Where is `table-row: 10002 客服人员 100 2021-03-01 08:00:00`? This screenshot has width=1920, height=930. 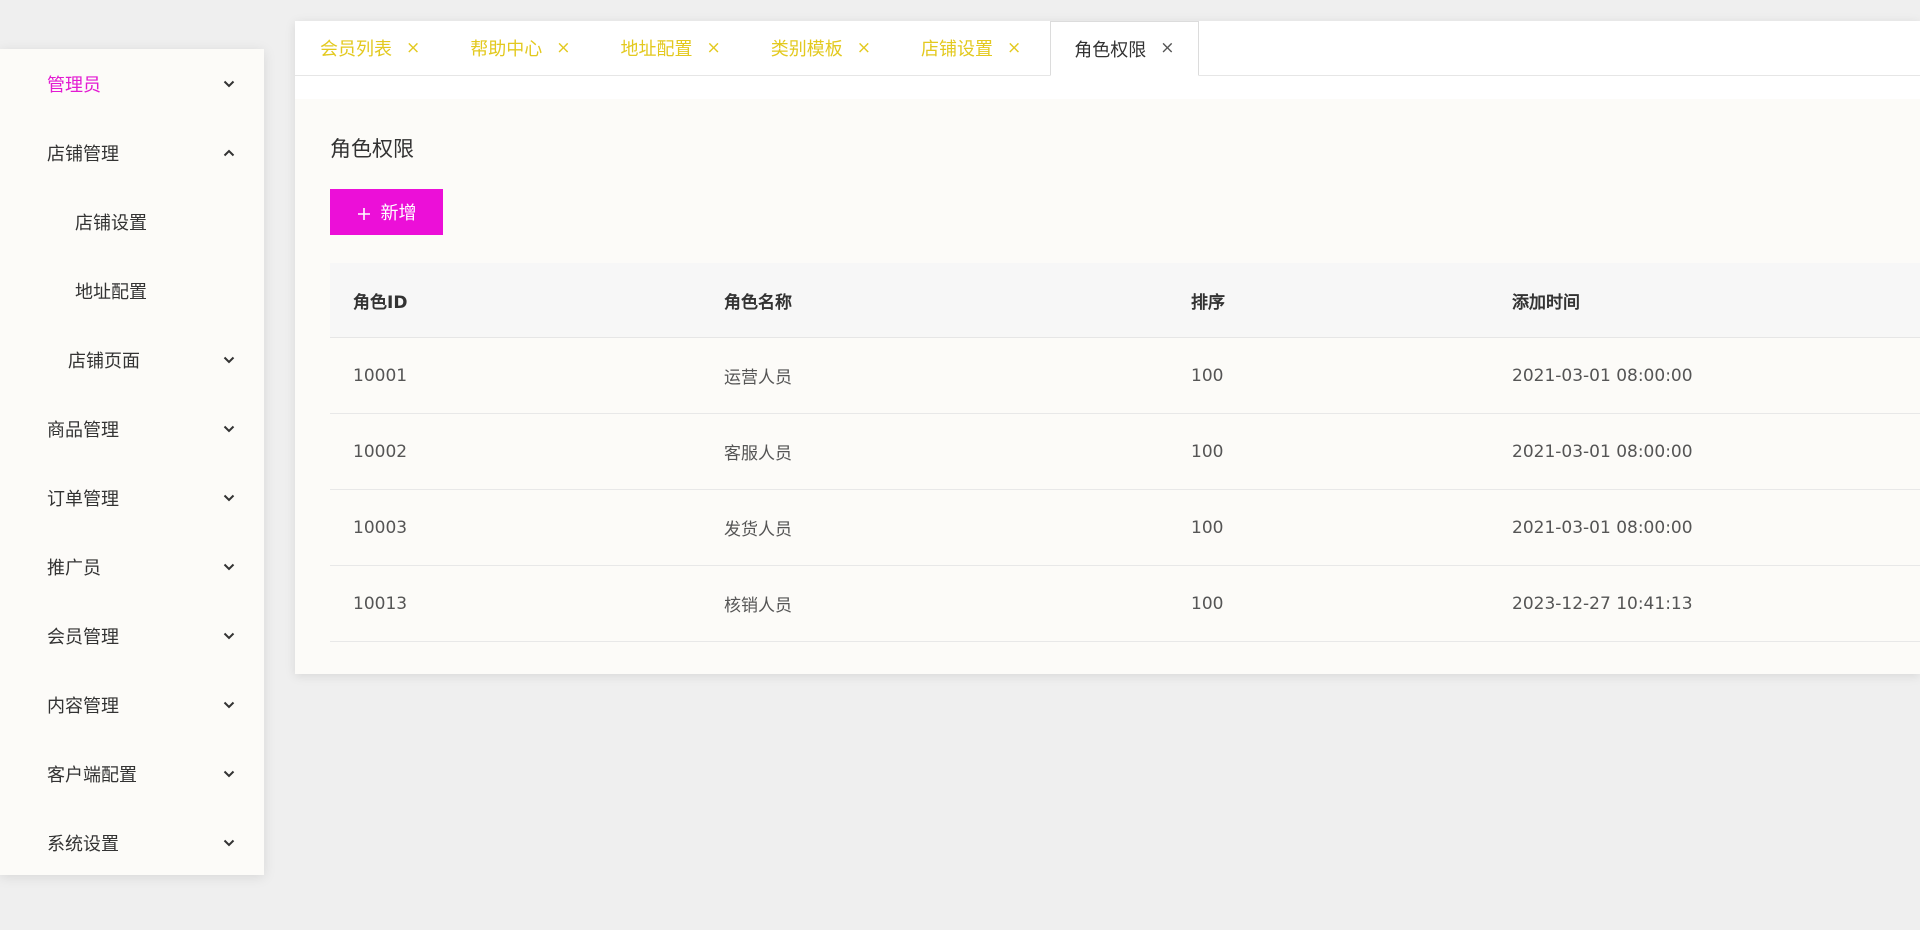 table-row: 10002 客服人员 100 2021-03-01 08:00:00 is located at coordinates (1125, 452).